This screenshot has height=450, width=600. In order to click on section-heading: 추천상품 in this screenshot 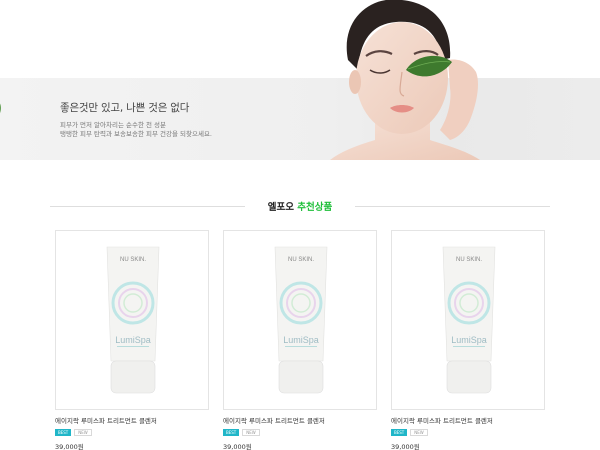, I will do `click(315, 207)`.